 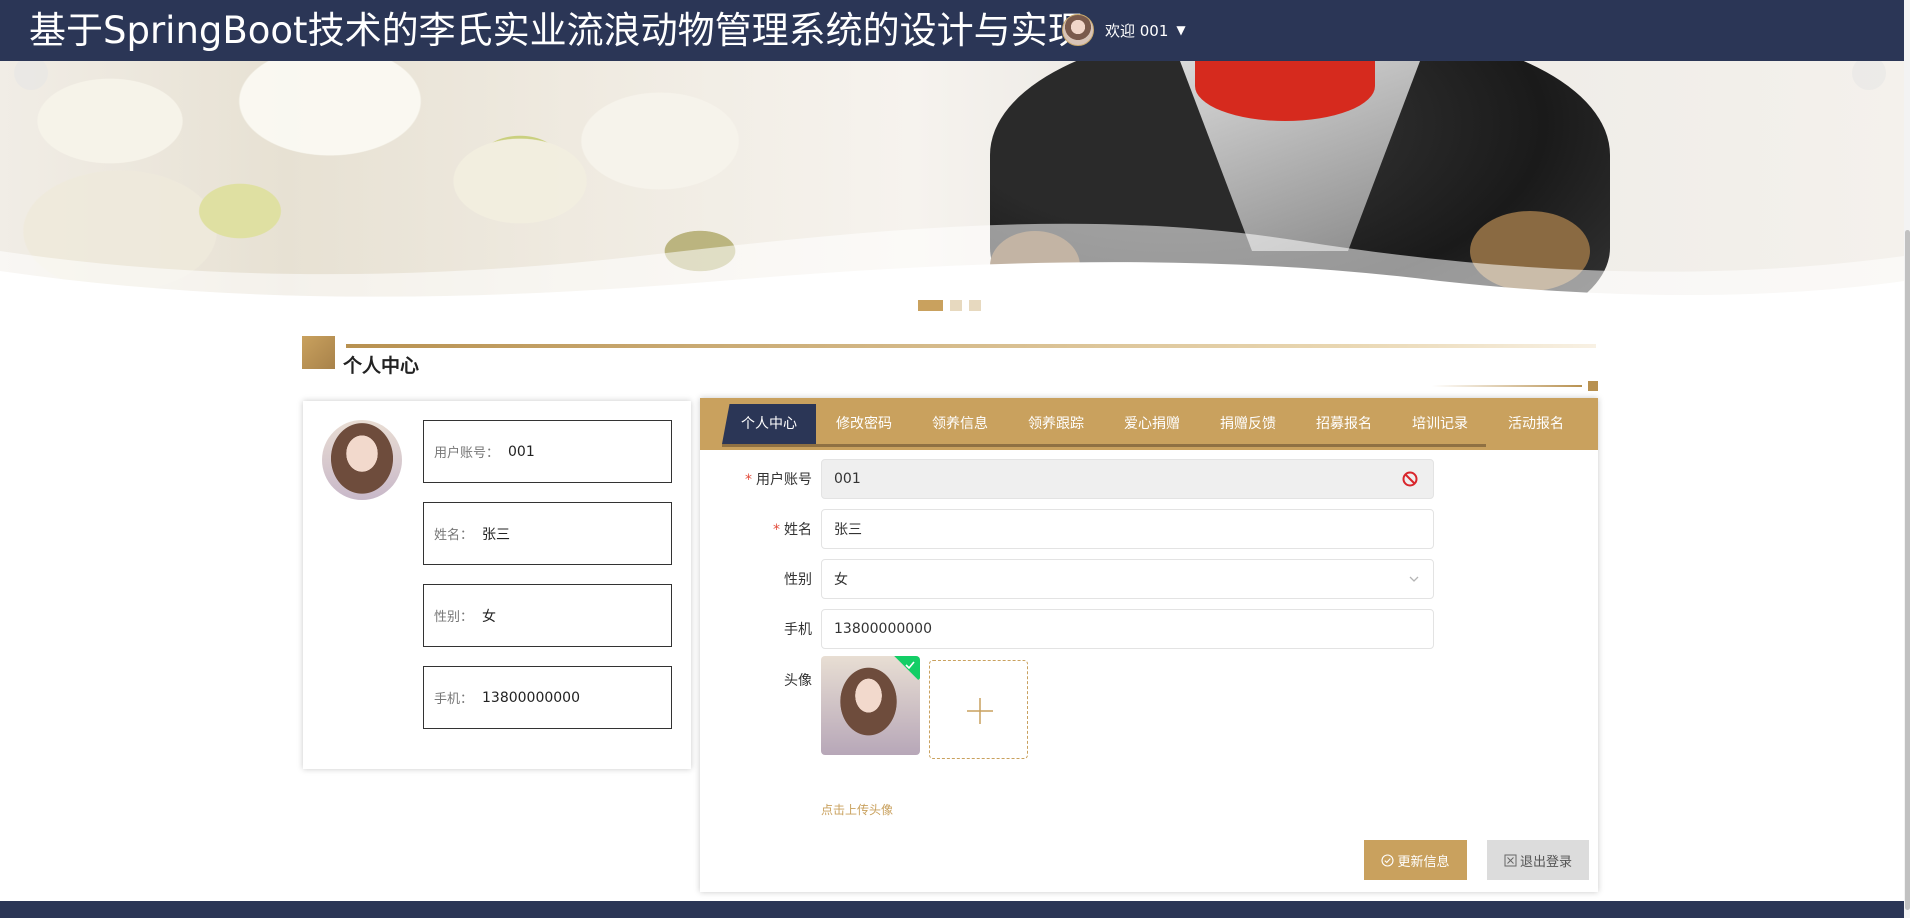 What do you see at coordinates (1545, 861) in the screenshot?
I see `logout-label: 退出登录` at bounding box center [1545, 861].